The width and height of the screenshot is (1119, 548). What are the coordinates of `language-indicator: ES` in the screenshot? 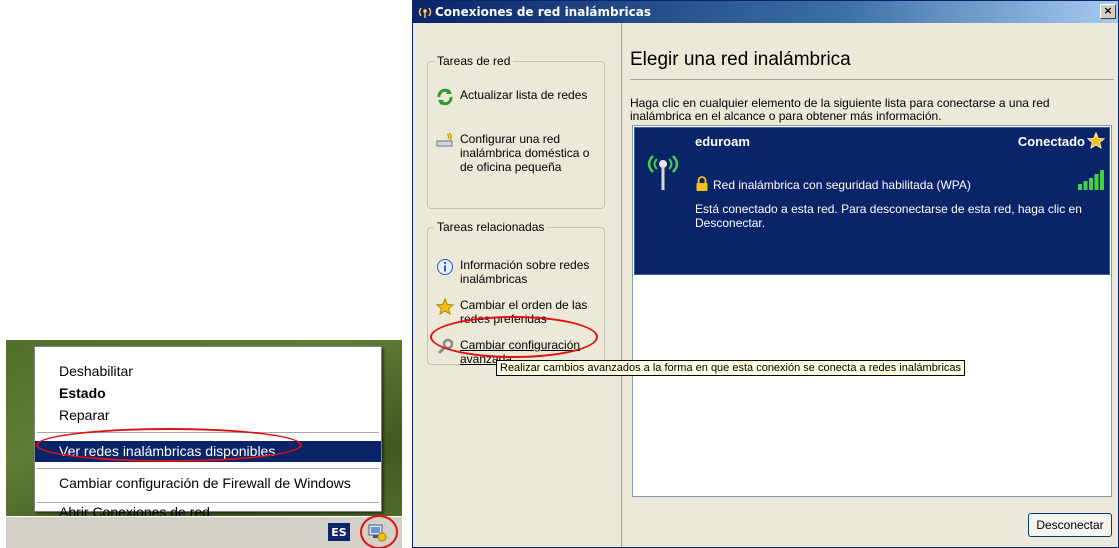 It's located at (339, 532).